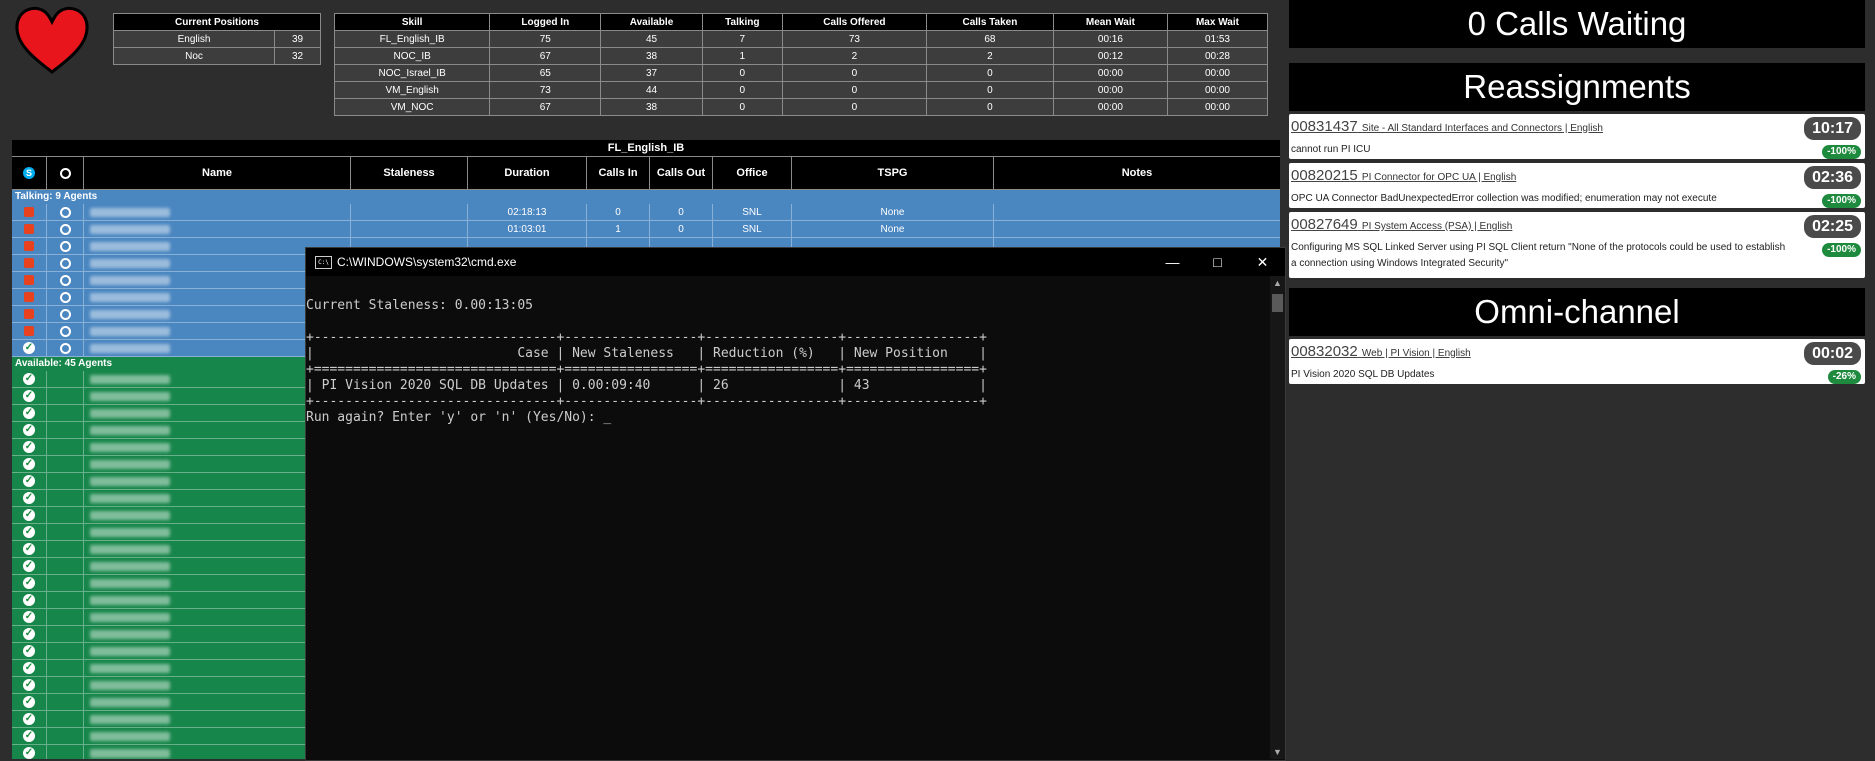 The image size is (1875, 761). What do you see at coordinates (527, 212) in the screenshot?
I see `agent-duration: 02:18:13` at bounding box center [527, 212].